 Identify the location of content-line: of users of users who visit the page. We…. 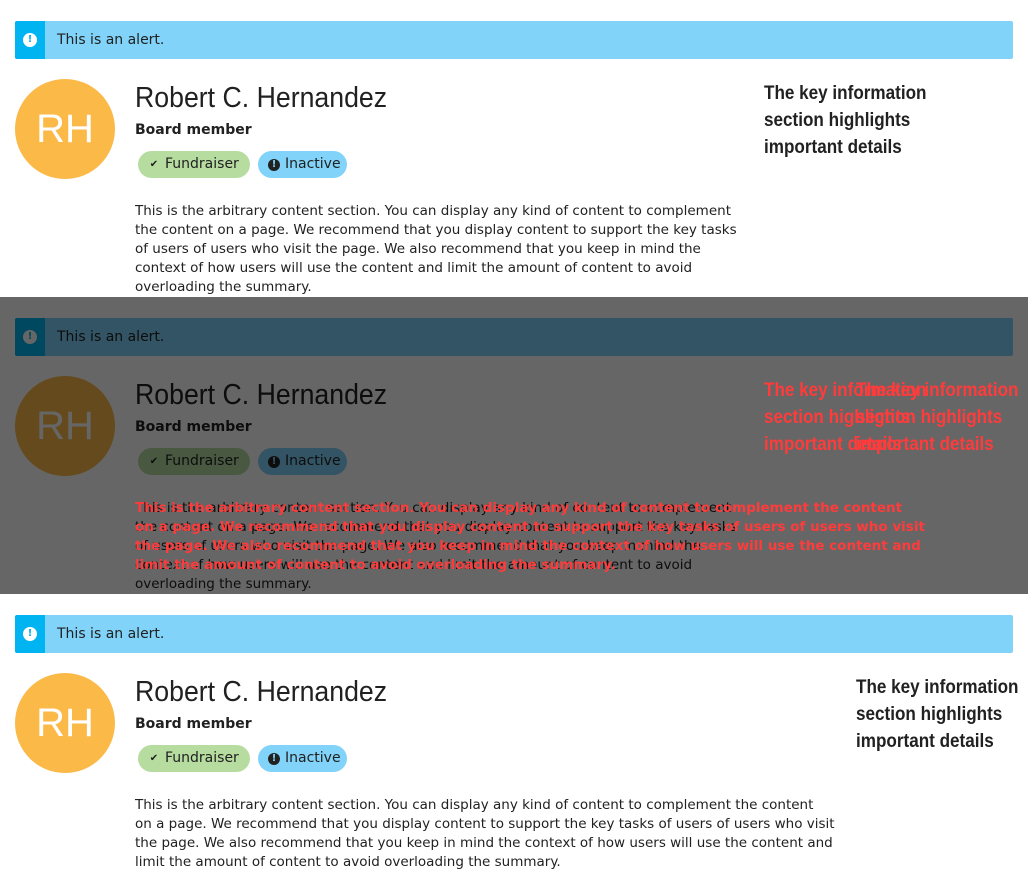
(418, 249).